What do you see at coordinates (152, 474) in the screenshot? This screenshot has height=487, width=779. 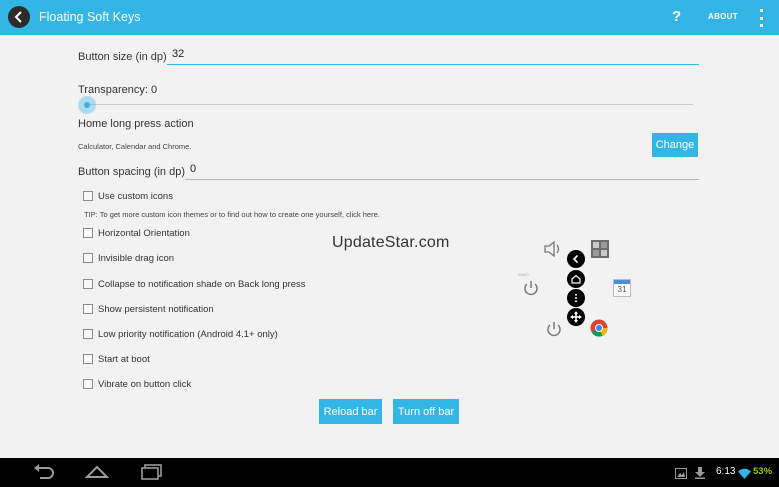 I see `nav-recent-apps-icon` at bounding box center [152, 474].